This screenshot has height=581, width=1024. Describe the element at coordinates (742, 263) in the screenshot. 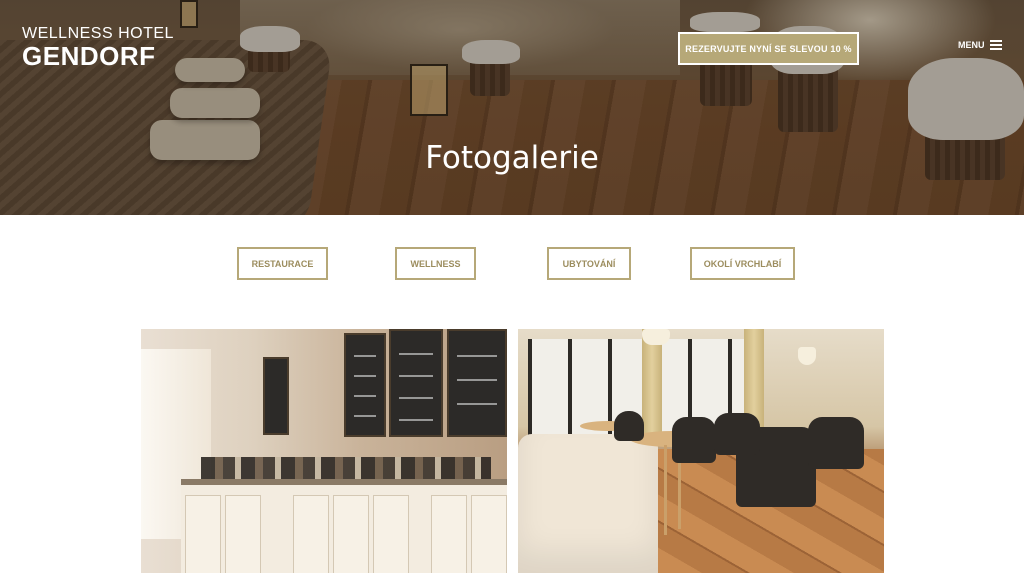

I see `filter-okoli-vrchlabi: OKOLÍ VRCHLABÍ` at that location.